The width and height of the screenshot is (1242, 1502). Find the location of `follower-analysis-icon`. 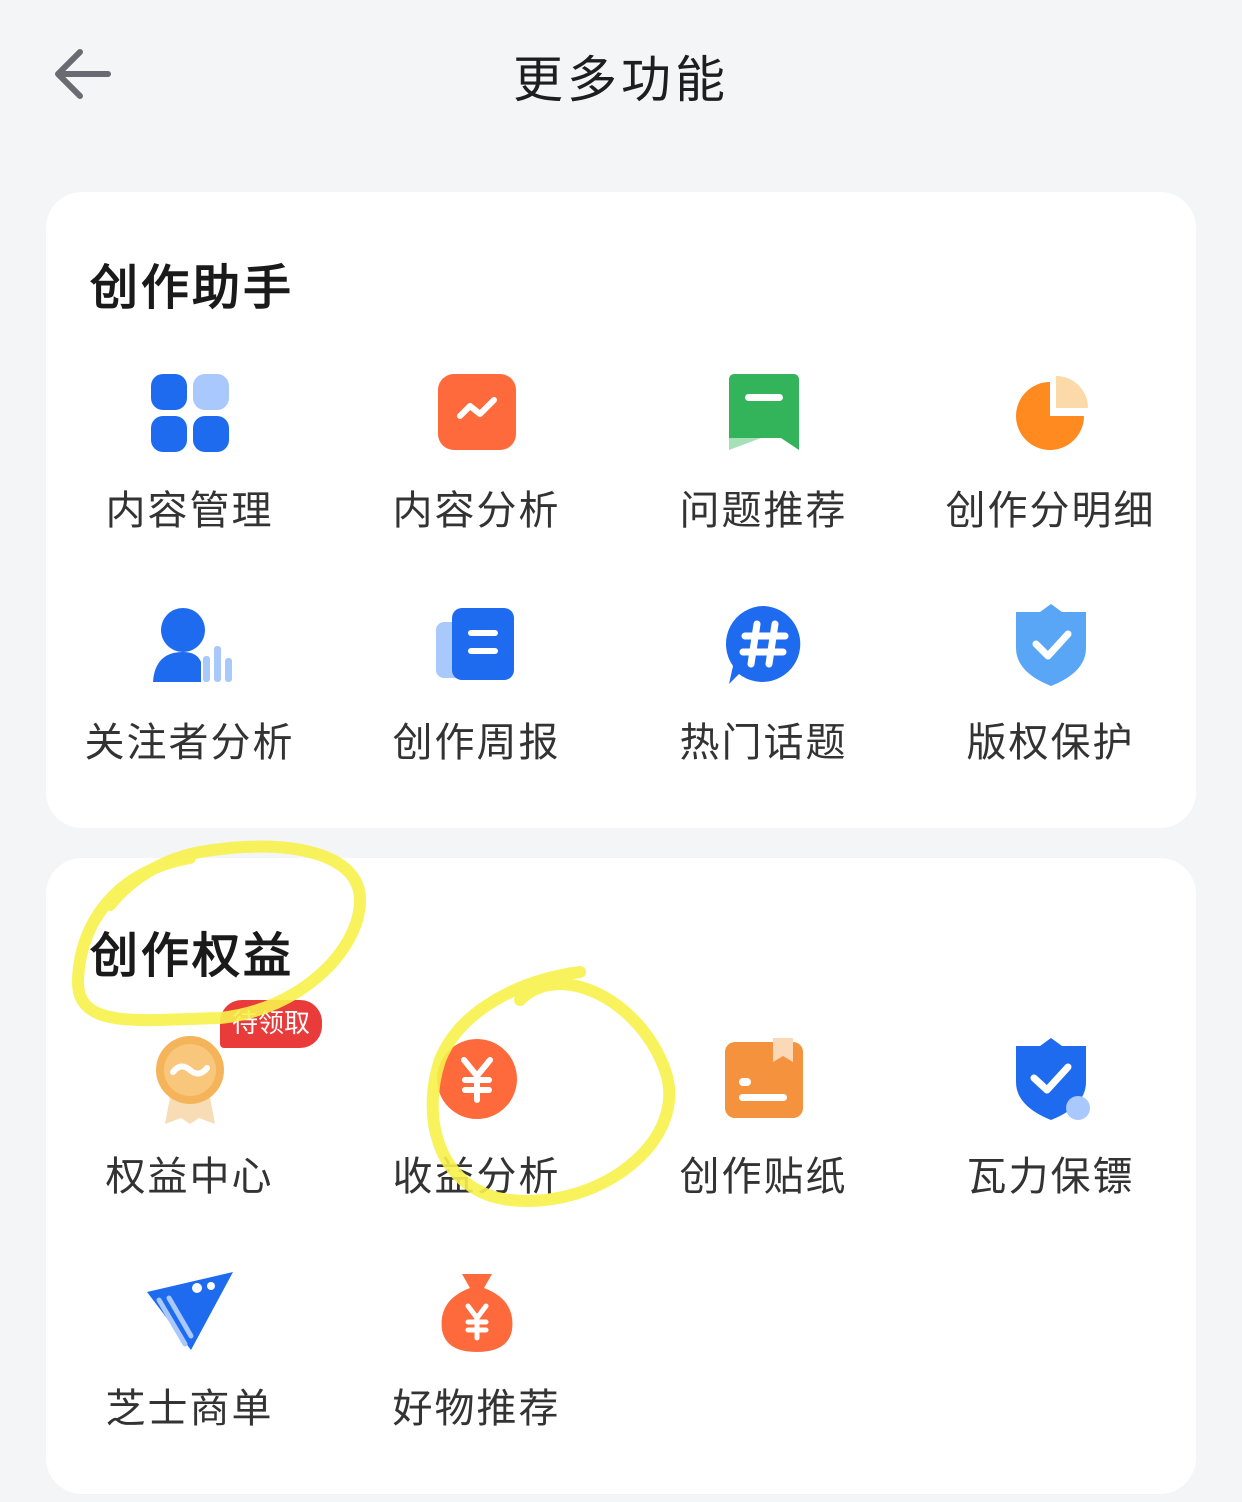

follower-analysis-icon is located at coordinates (192, 645).